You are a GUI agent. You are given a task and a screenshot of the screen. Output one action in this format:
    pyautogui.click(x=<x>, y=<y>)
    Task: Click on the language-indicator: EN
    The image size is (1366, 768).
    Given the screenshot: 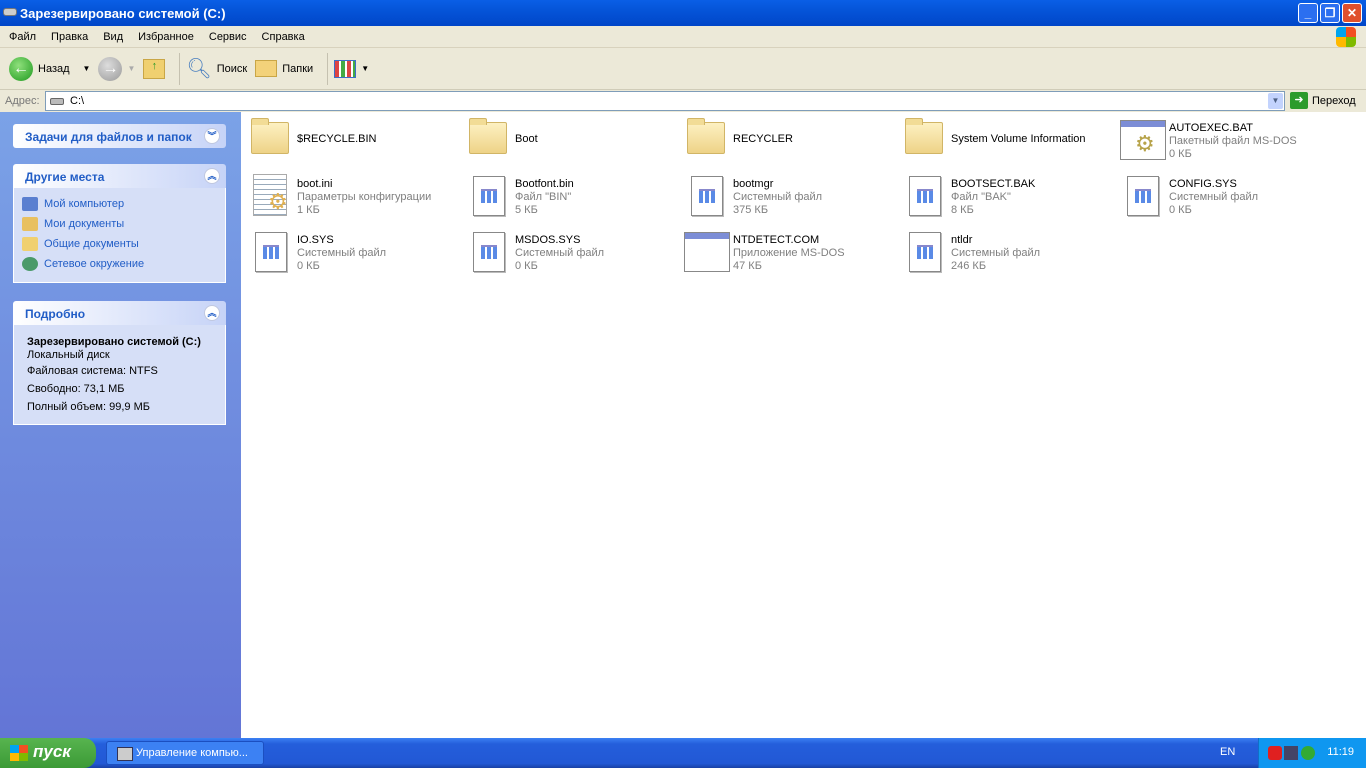 What is the action you would take?
    pyautogui.click(x=1227, y=752)
    